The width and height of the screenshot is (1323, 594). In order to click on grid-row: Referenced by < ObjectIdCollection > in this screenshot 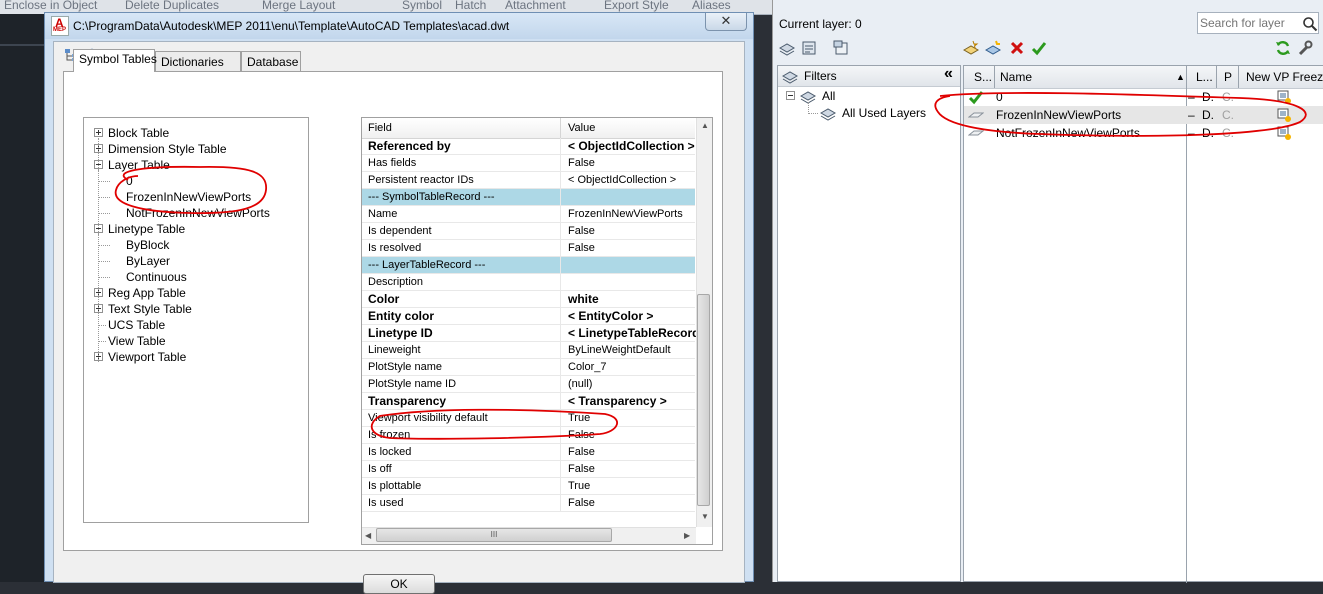, I will do `click(528, 146)`.